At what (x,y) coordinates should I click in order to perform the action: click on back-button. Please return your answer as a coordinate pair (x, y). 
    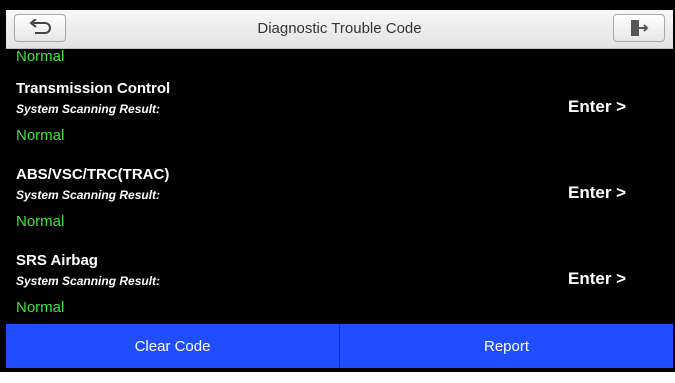
    Looking at the image, I should click on (40, 28).